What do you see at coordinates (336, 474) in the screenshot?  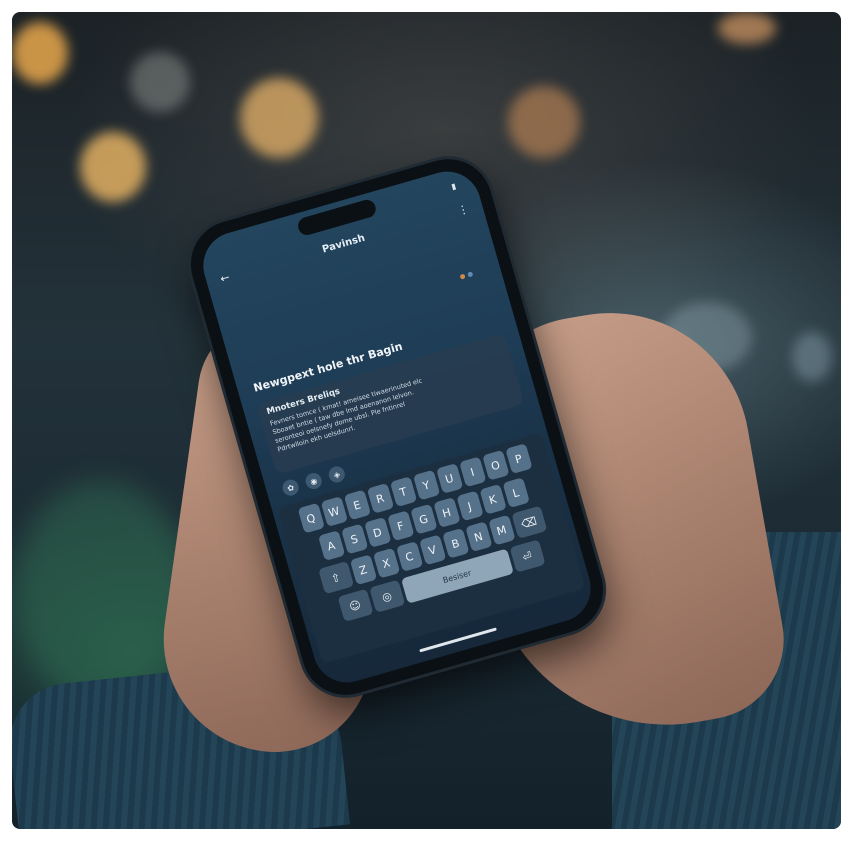 I see `suggestion-chip: ◈` at bounding box center [336, 474].